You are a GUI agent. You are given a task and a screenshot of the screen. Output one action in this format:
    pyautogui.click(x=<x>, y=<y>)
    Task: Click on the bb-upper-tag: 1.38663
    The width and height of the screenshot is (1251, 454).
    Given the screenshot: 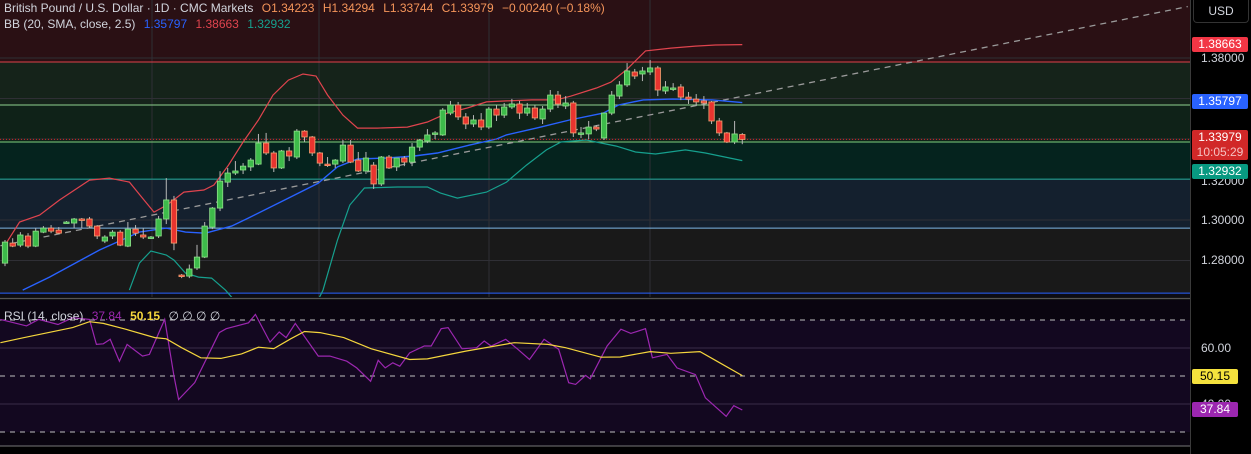 What is the action you would take?
    pyautogui.click(x=1220, y=44)
    